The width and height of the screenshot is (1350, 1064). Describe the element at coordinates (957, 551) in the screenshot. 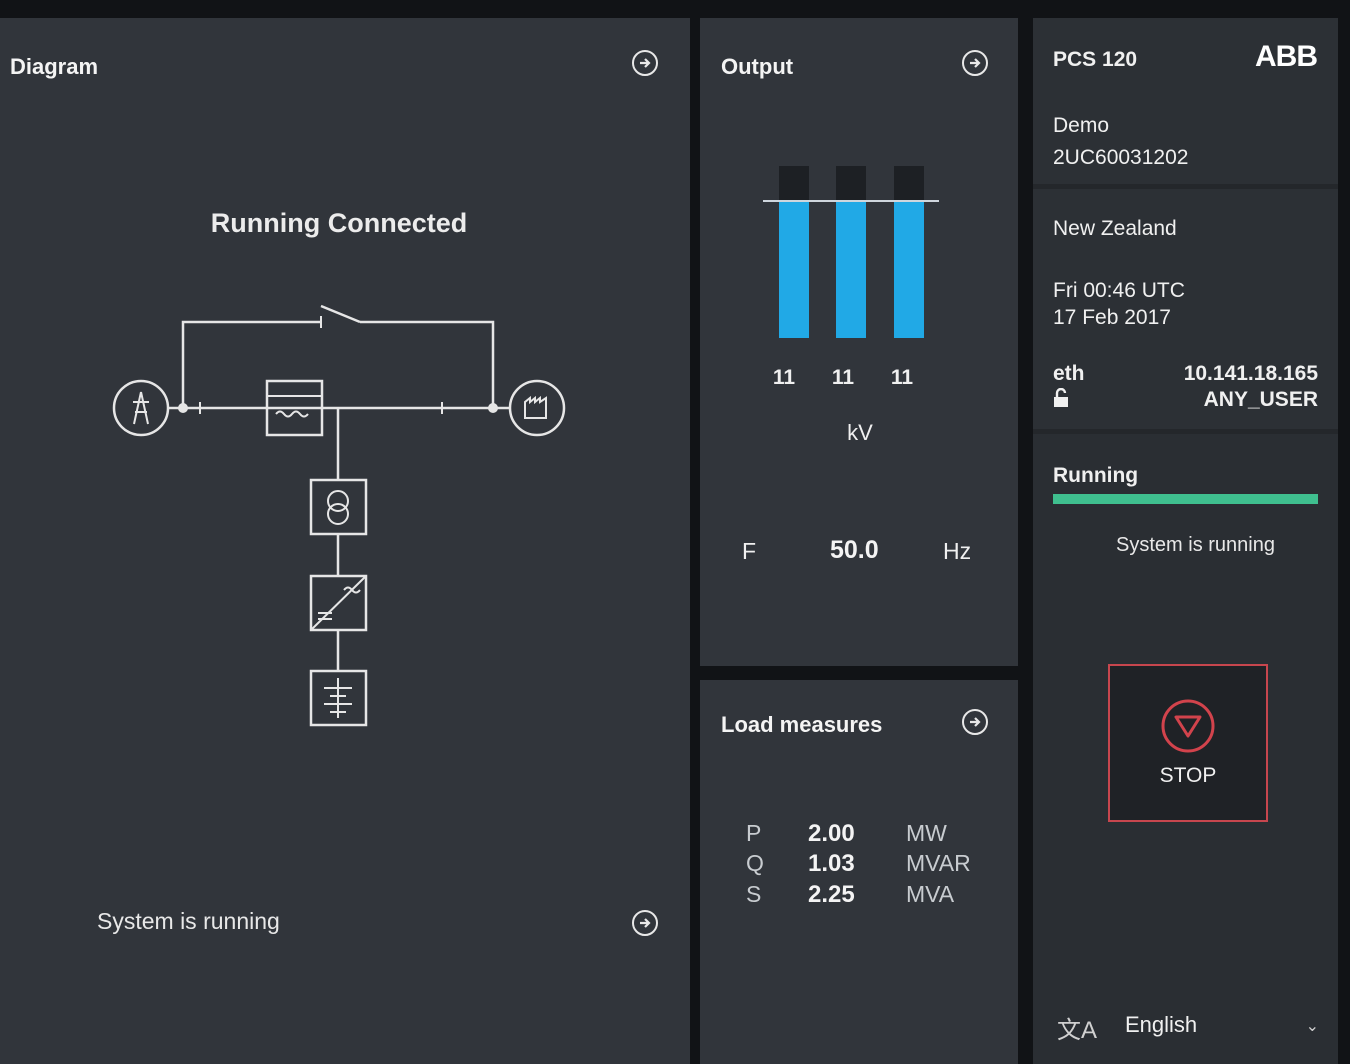

I see `frequency-unit: Hz` at that location.